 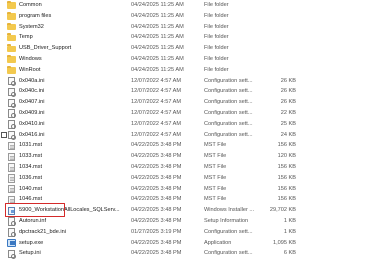 I want to click on file-name: 0x0407.ini, so click(x=73, y=102).